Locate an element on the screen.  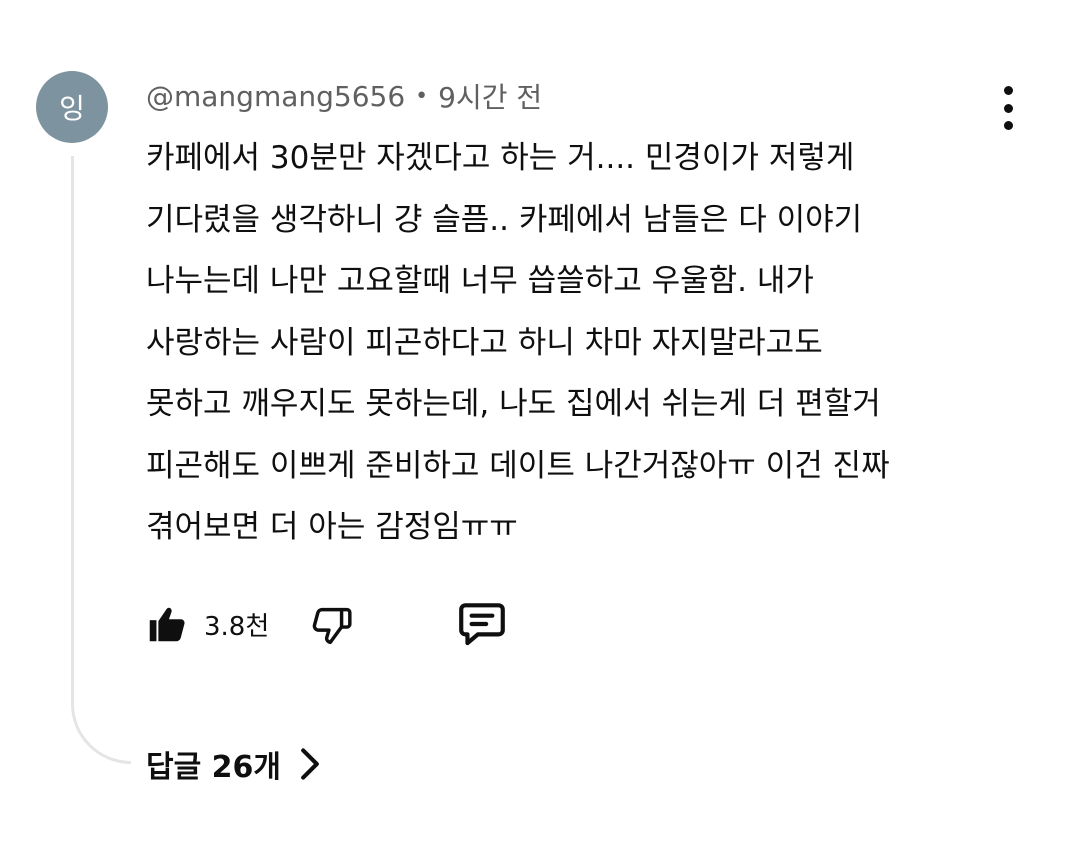
comment-line: 사랑하는 사람이 피곤하다고 하니 차마 자지말라고도 is located at coordinates (484, 342).